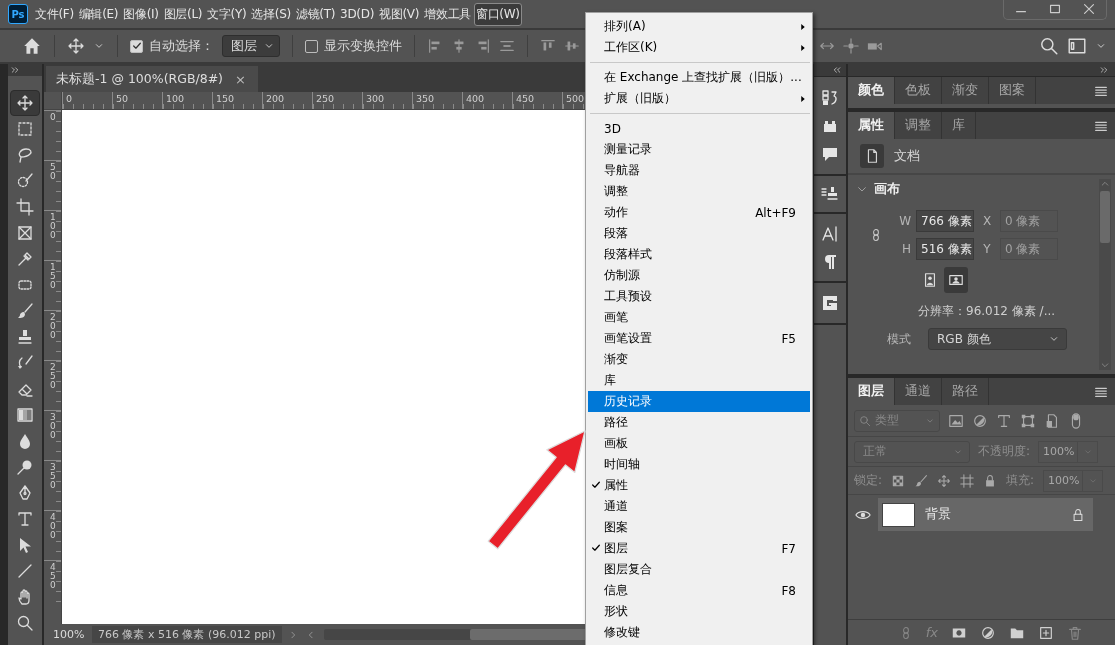  What do you see at coordinates (945, 221) in the screenshot?
I see `width-field: 766 像素` at bounding box center [945, 221].